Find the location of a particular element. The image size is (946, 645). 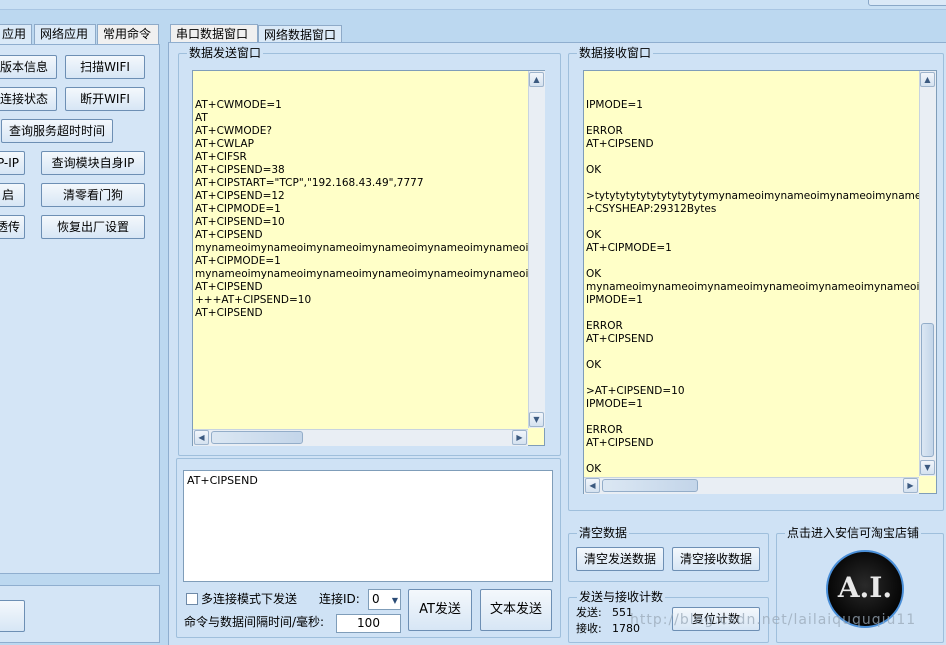

send-line: AT+CWMODE? is located at coordinates (233, 131).